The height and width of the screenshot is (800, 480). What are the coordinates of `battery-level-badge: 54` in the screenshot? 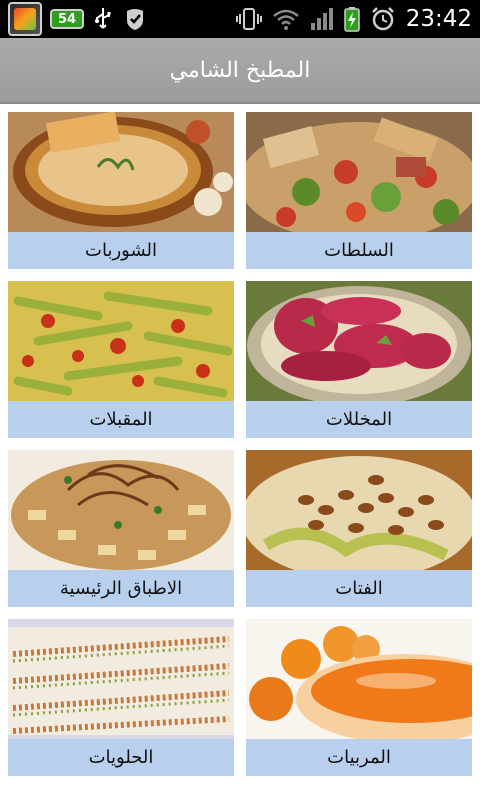 It's located at (67, 19).